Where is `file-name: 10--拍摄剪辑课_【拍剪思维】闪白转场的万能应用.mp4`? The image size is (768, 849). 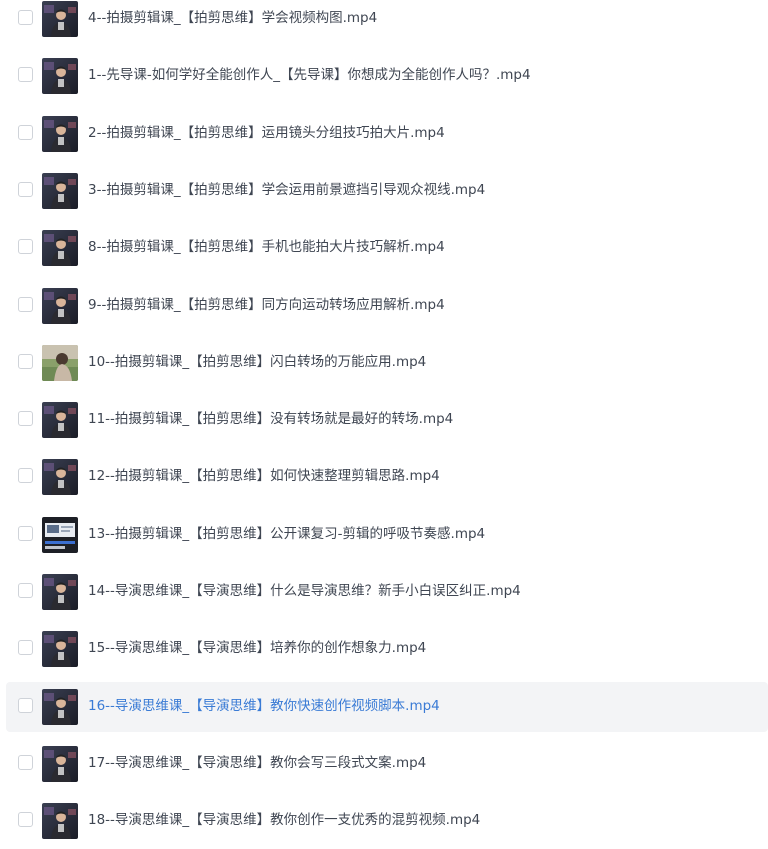 file-name: 10--拍摄剪辑课_【拍剪思维】闪白转场的万能应用.mp4 is located at coordinates (257, 362).